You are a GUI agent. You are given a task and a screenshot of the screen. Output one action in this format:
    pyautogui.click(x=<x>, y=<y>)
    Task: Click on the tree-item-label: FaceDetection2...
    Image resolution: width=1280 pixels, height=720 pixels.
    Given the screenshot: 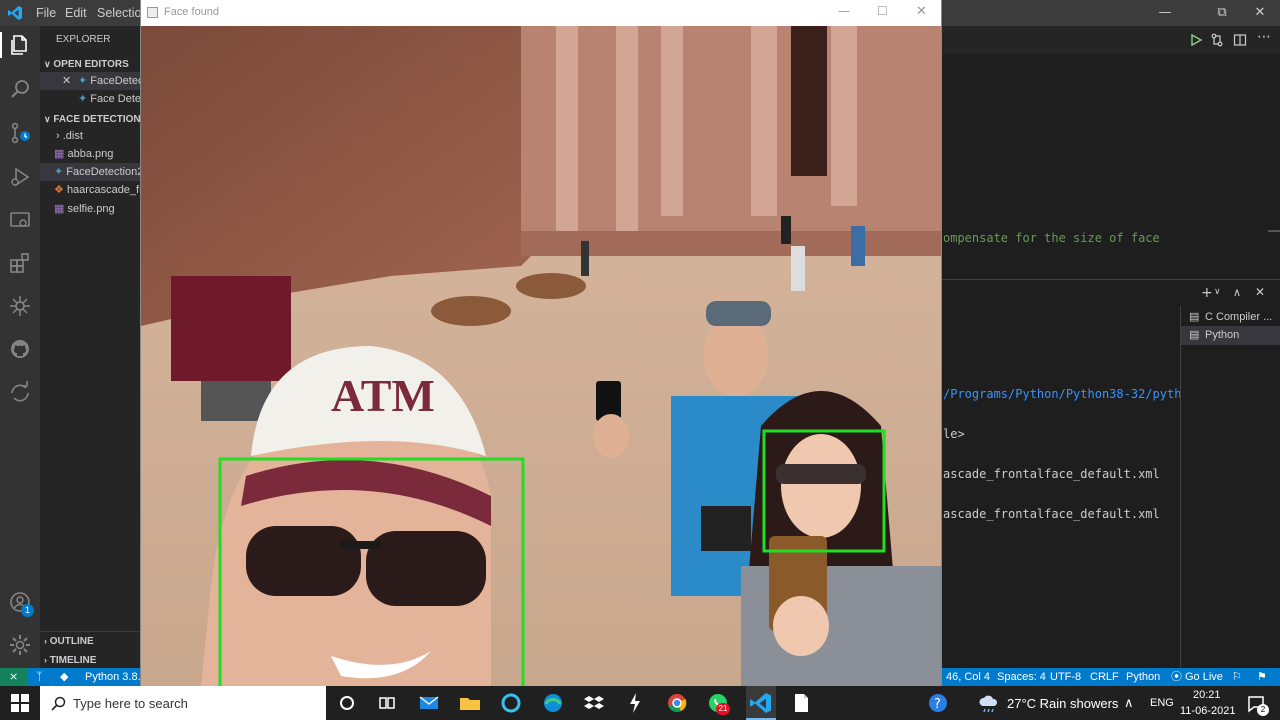 What is the action you would take?
    pyautogui.click(x=103, y=172)
    